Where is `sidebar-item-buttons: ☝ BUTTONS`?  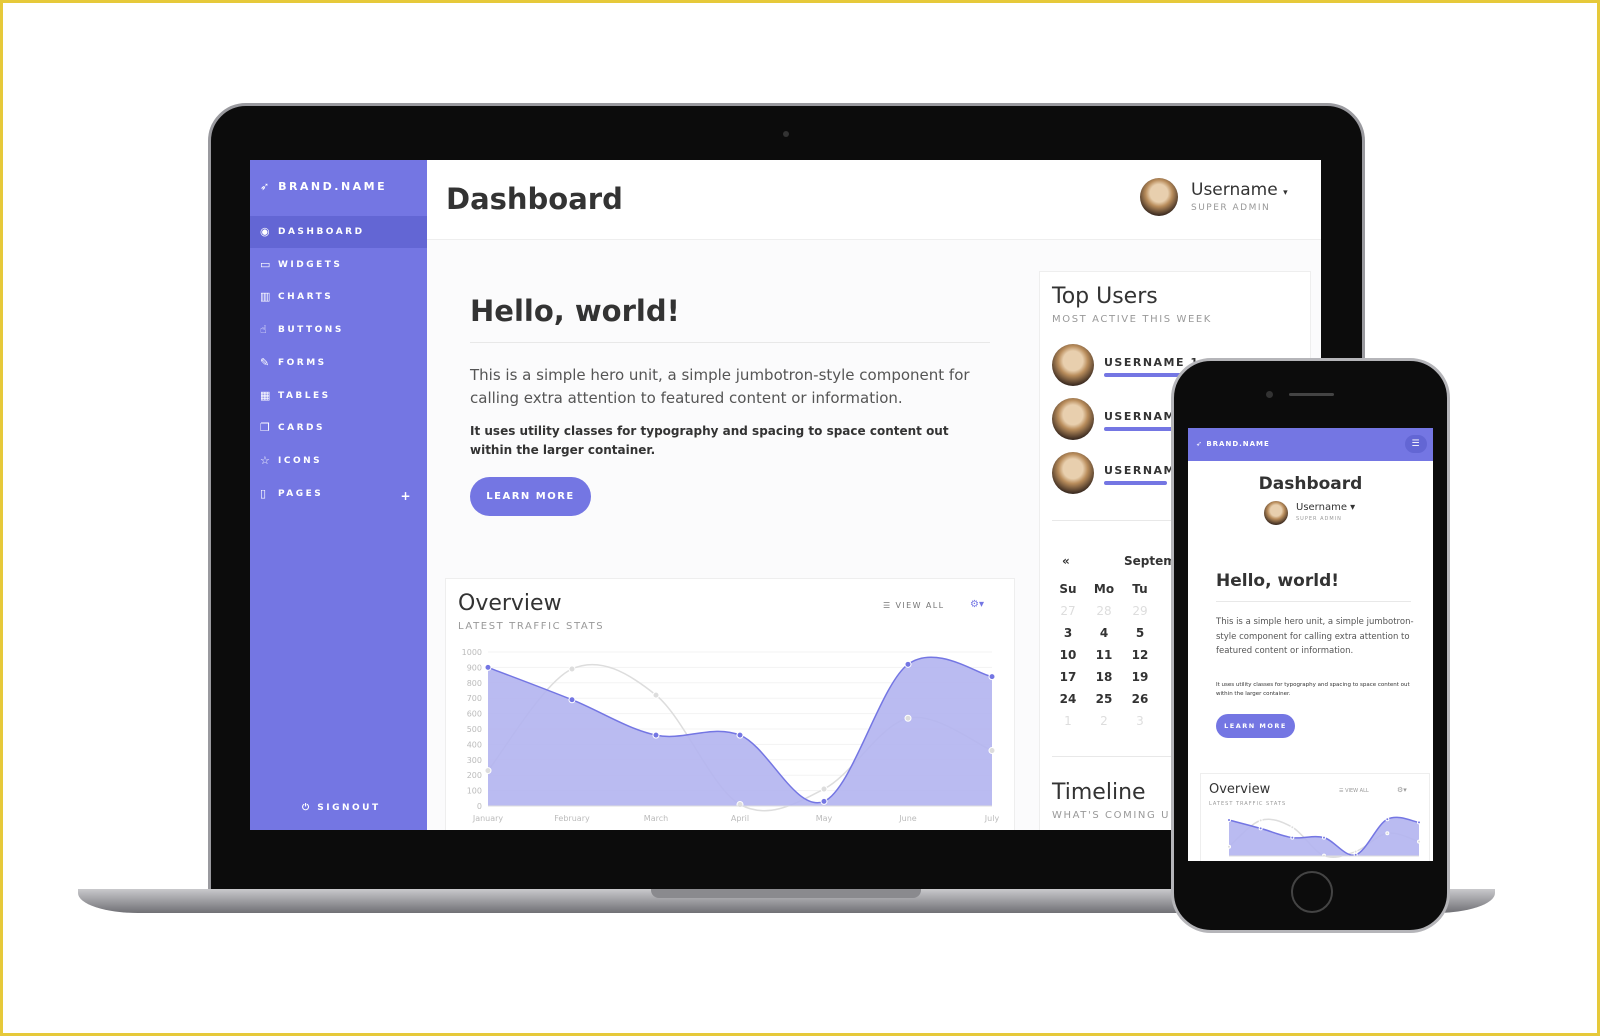
sidebar-item-buttons: ☝ BUTTONS is located at coordinates (338, 330).